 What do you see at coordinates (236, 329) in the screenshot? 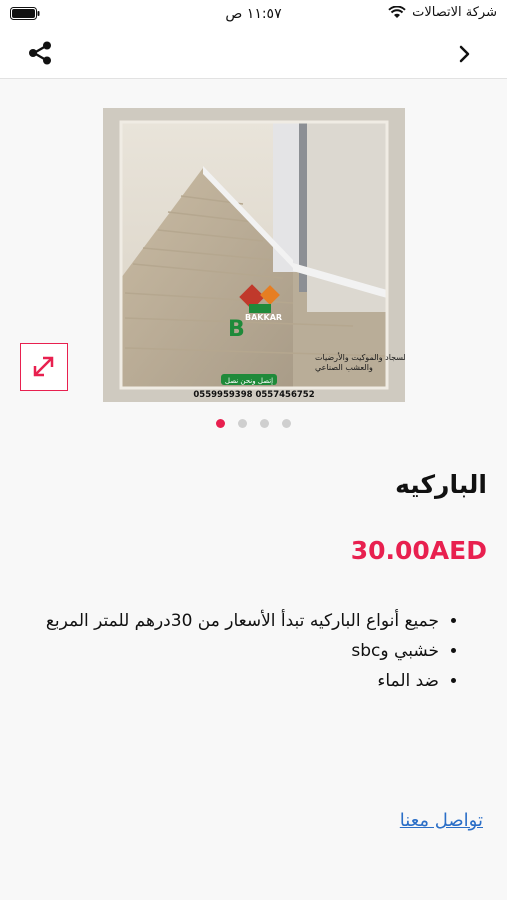
I see `svg-text: B` at bounding box center [236, 329].